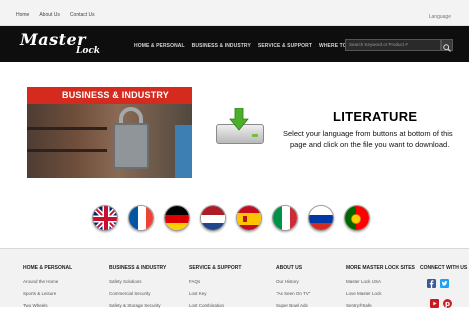 This screenshot has width=469, height=315. What do you see at coordinates (380, 305) in the screenshot?
I see `footer-link: Sentry®Safe` at bounding box center [380, 305].